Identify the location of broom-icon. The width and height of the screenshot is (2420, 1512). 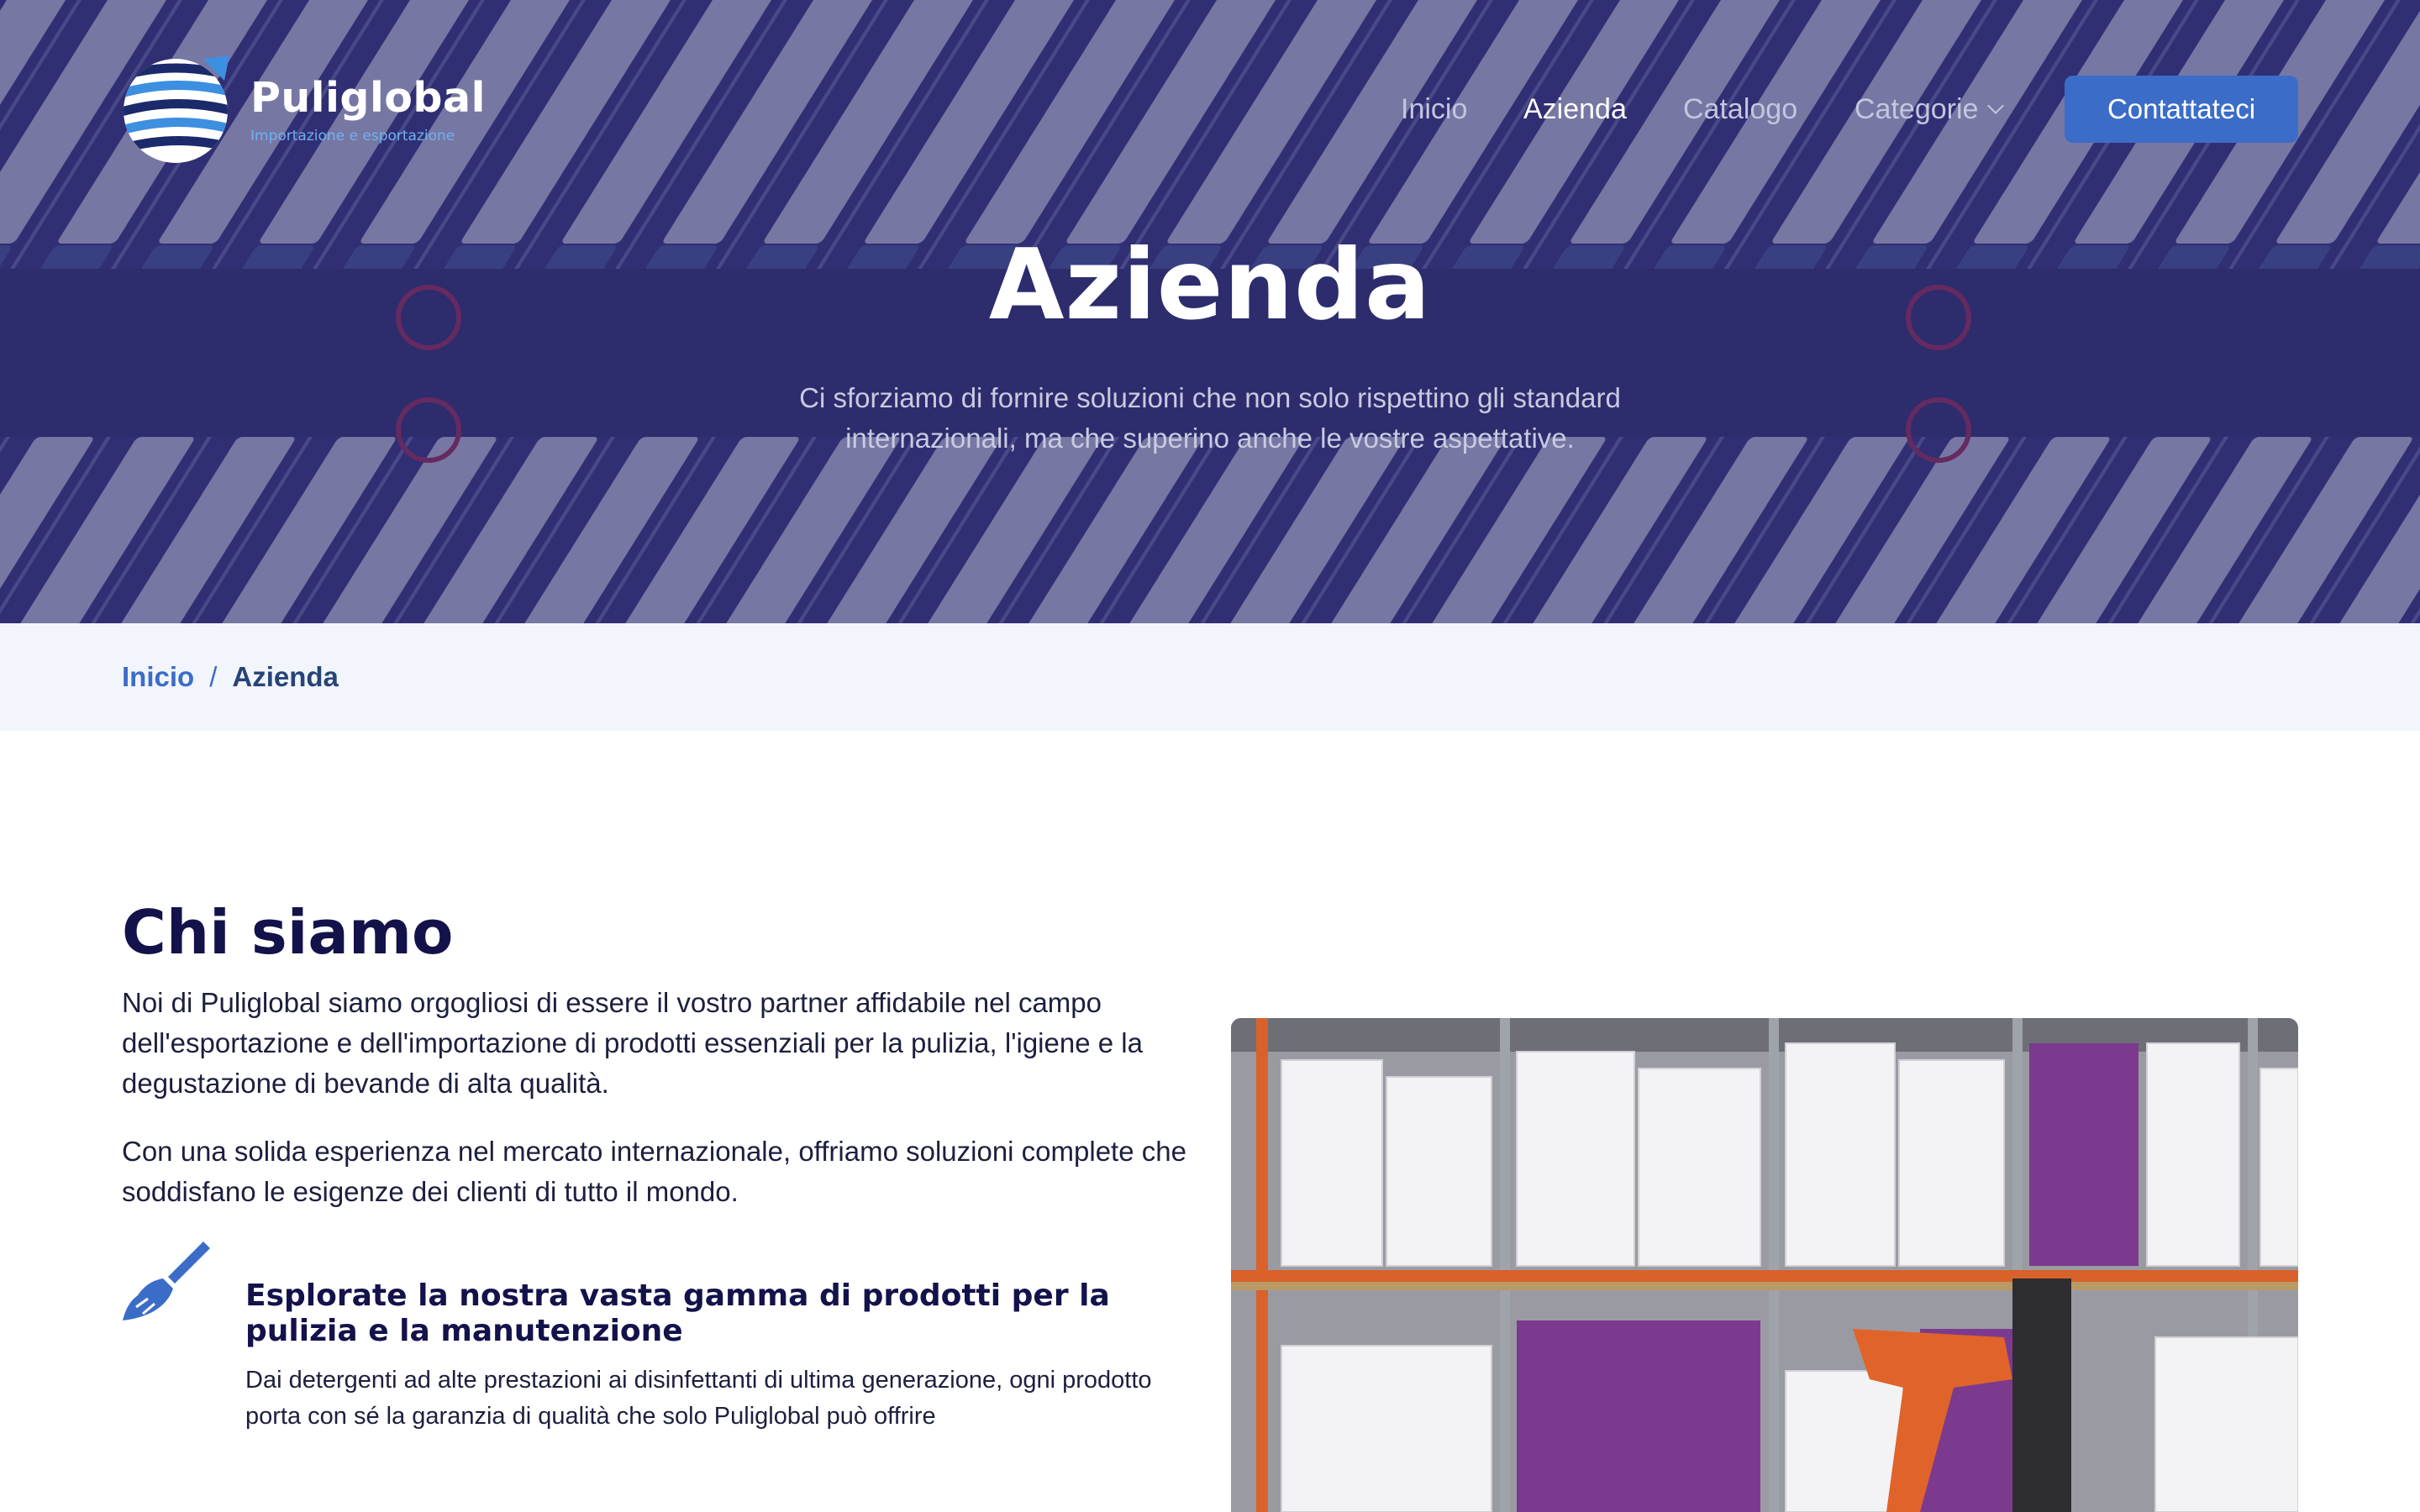
(166, 1281).